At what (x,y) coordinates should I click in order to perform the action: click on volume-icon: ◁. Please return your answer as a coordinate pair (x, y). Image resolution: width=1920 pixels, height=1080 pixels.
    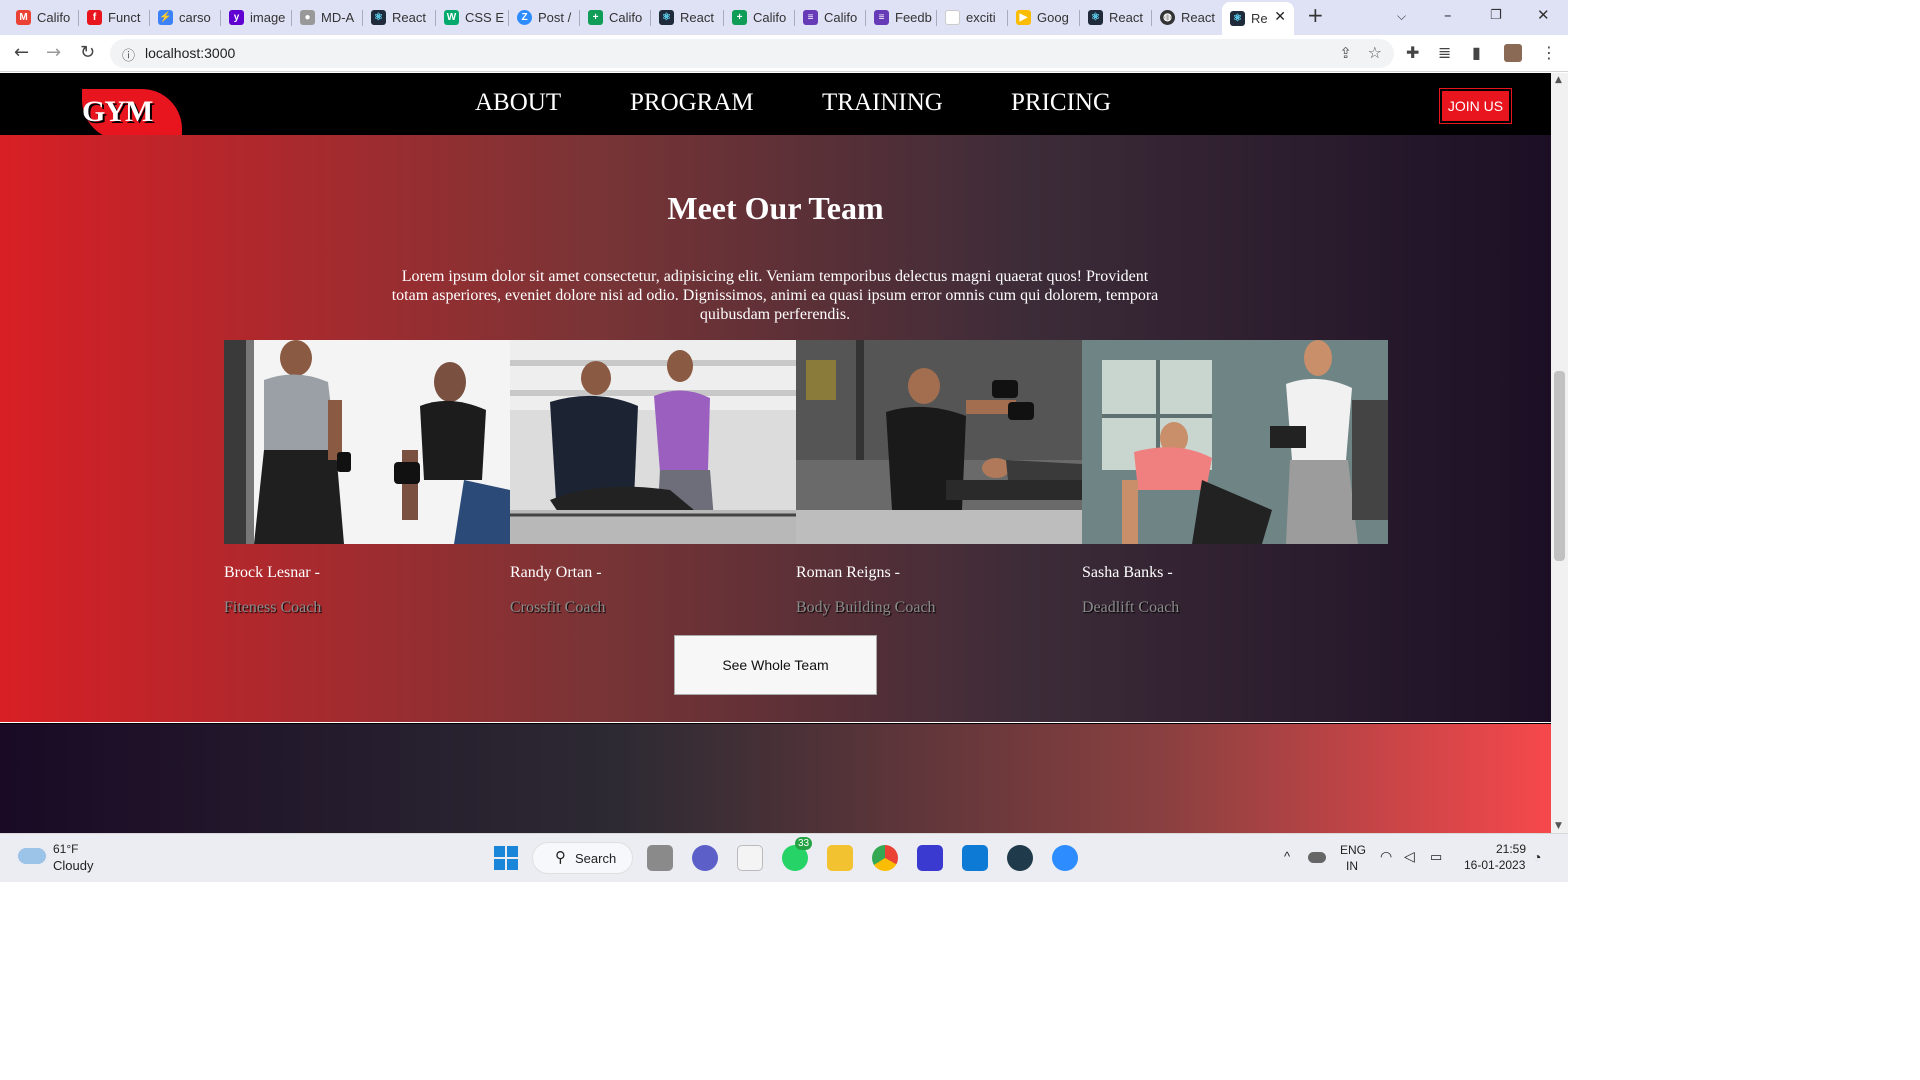
    Looking at the image, I should click on (1409, 856).